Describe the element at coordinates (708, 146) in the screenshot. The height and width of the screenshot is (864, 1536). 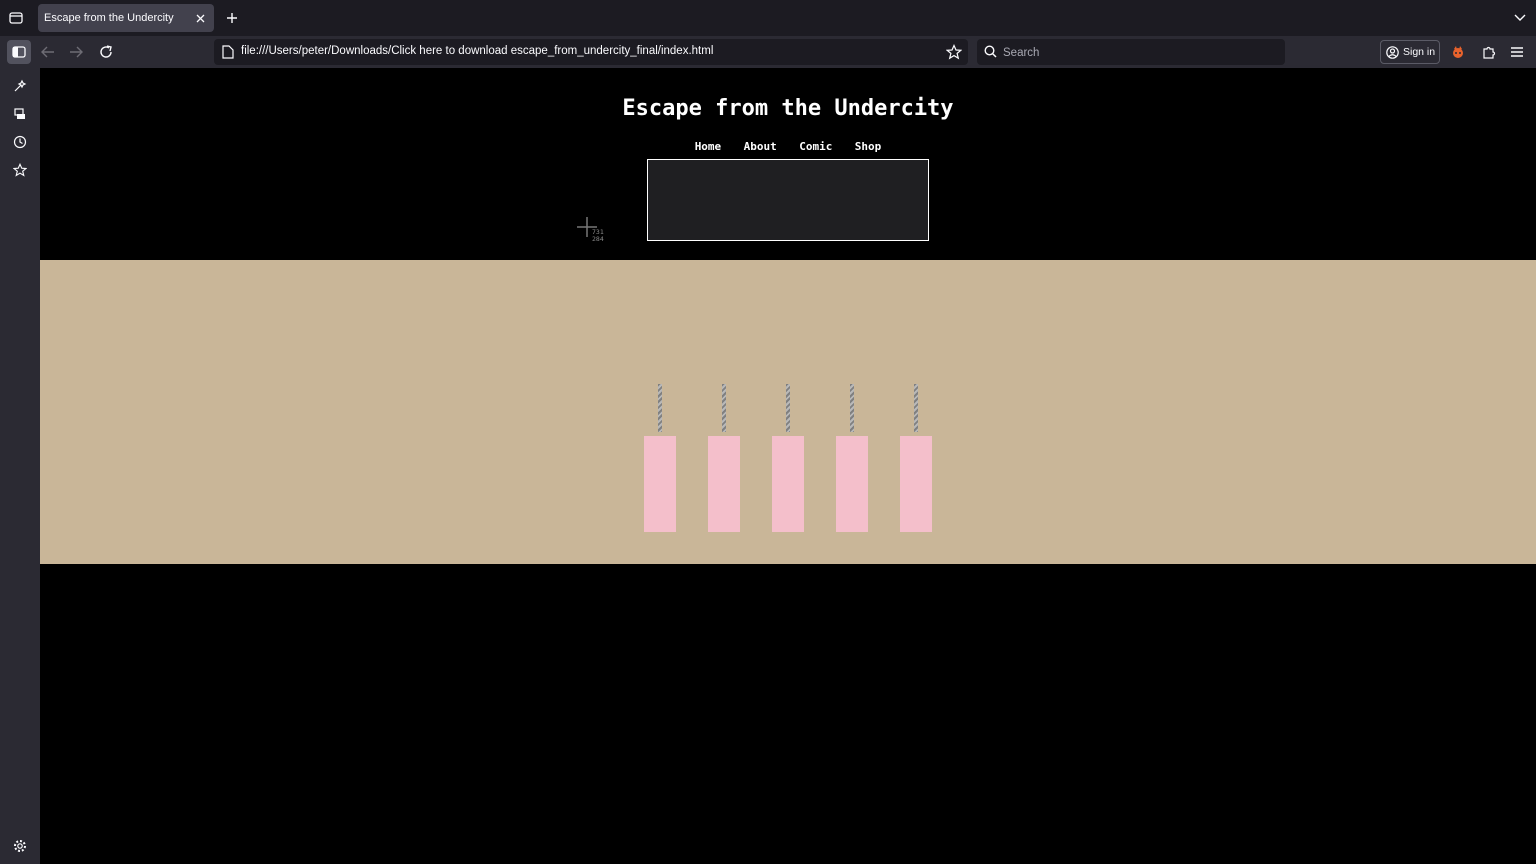
I see `nav-link-home: Home` at that location.